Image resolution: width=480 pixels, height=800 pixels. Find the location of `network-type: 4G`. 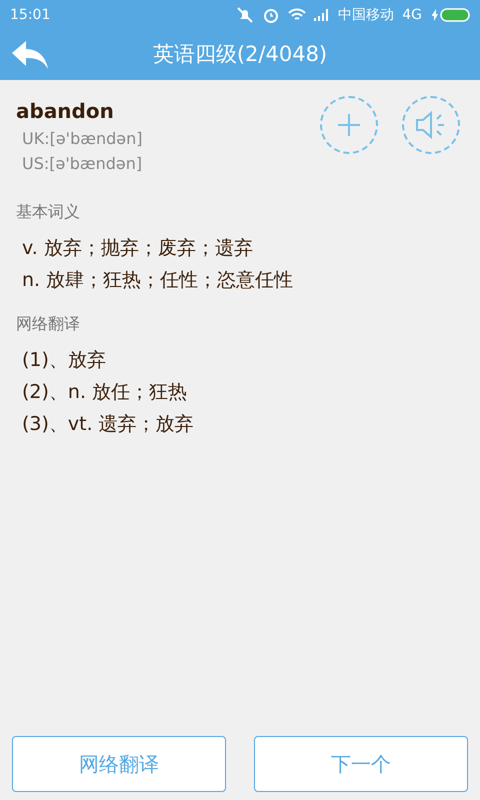

network-type: 4G is located at coordinates (412, 15).